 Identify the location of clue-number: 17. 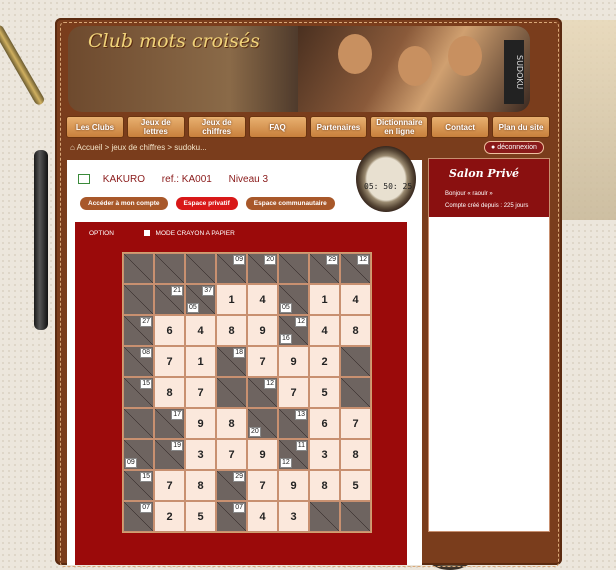
(177, 415).